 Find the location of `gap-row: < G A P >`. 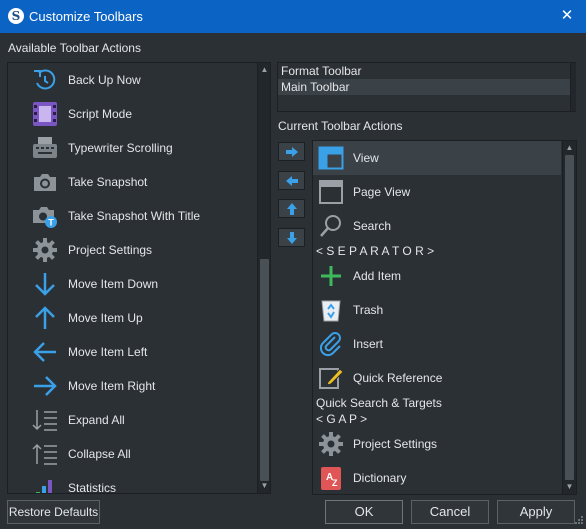

gap-row: < G A P > is located at coordinates (341, 419).